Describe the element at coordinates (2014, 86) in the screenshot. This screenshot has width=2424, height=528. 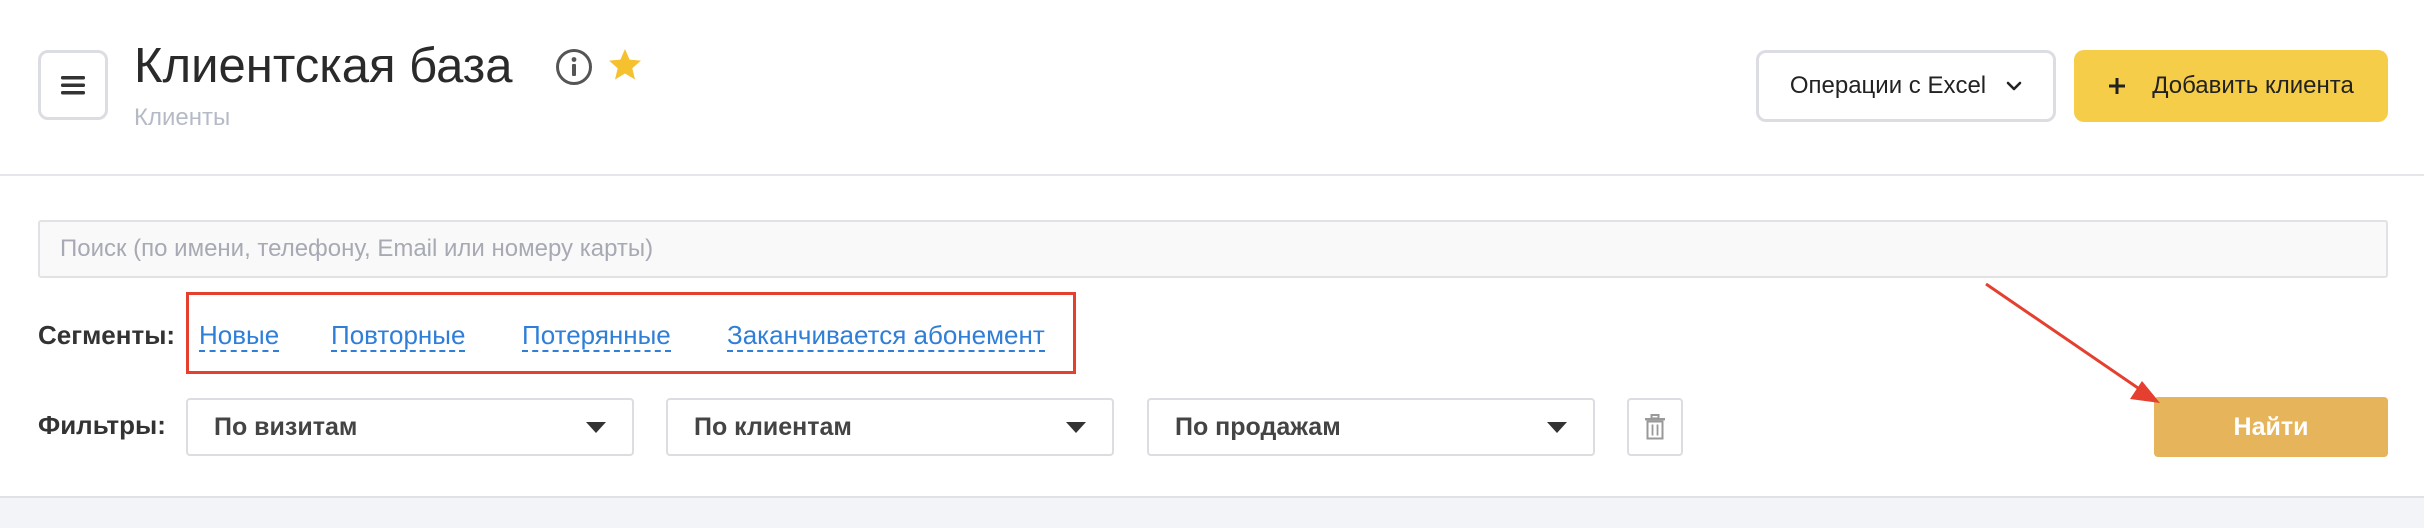
I see `chevron-down-icon` at that location.